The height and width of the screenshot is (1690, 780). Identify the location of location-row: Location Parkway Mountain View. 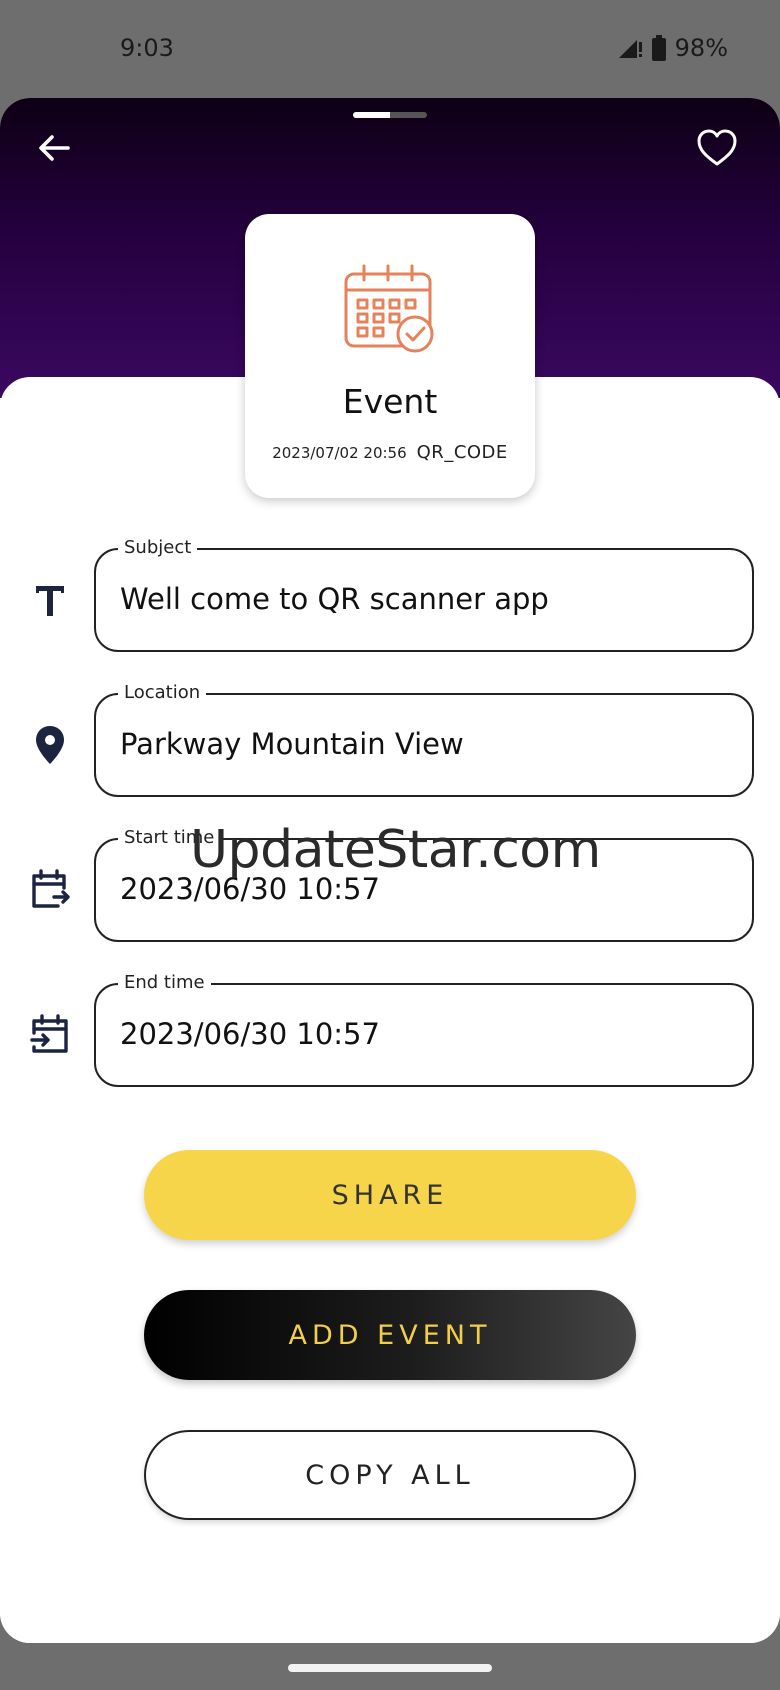
(390, 742).